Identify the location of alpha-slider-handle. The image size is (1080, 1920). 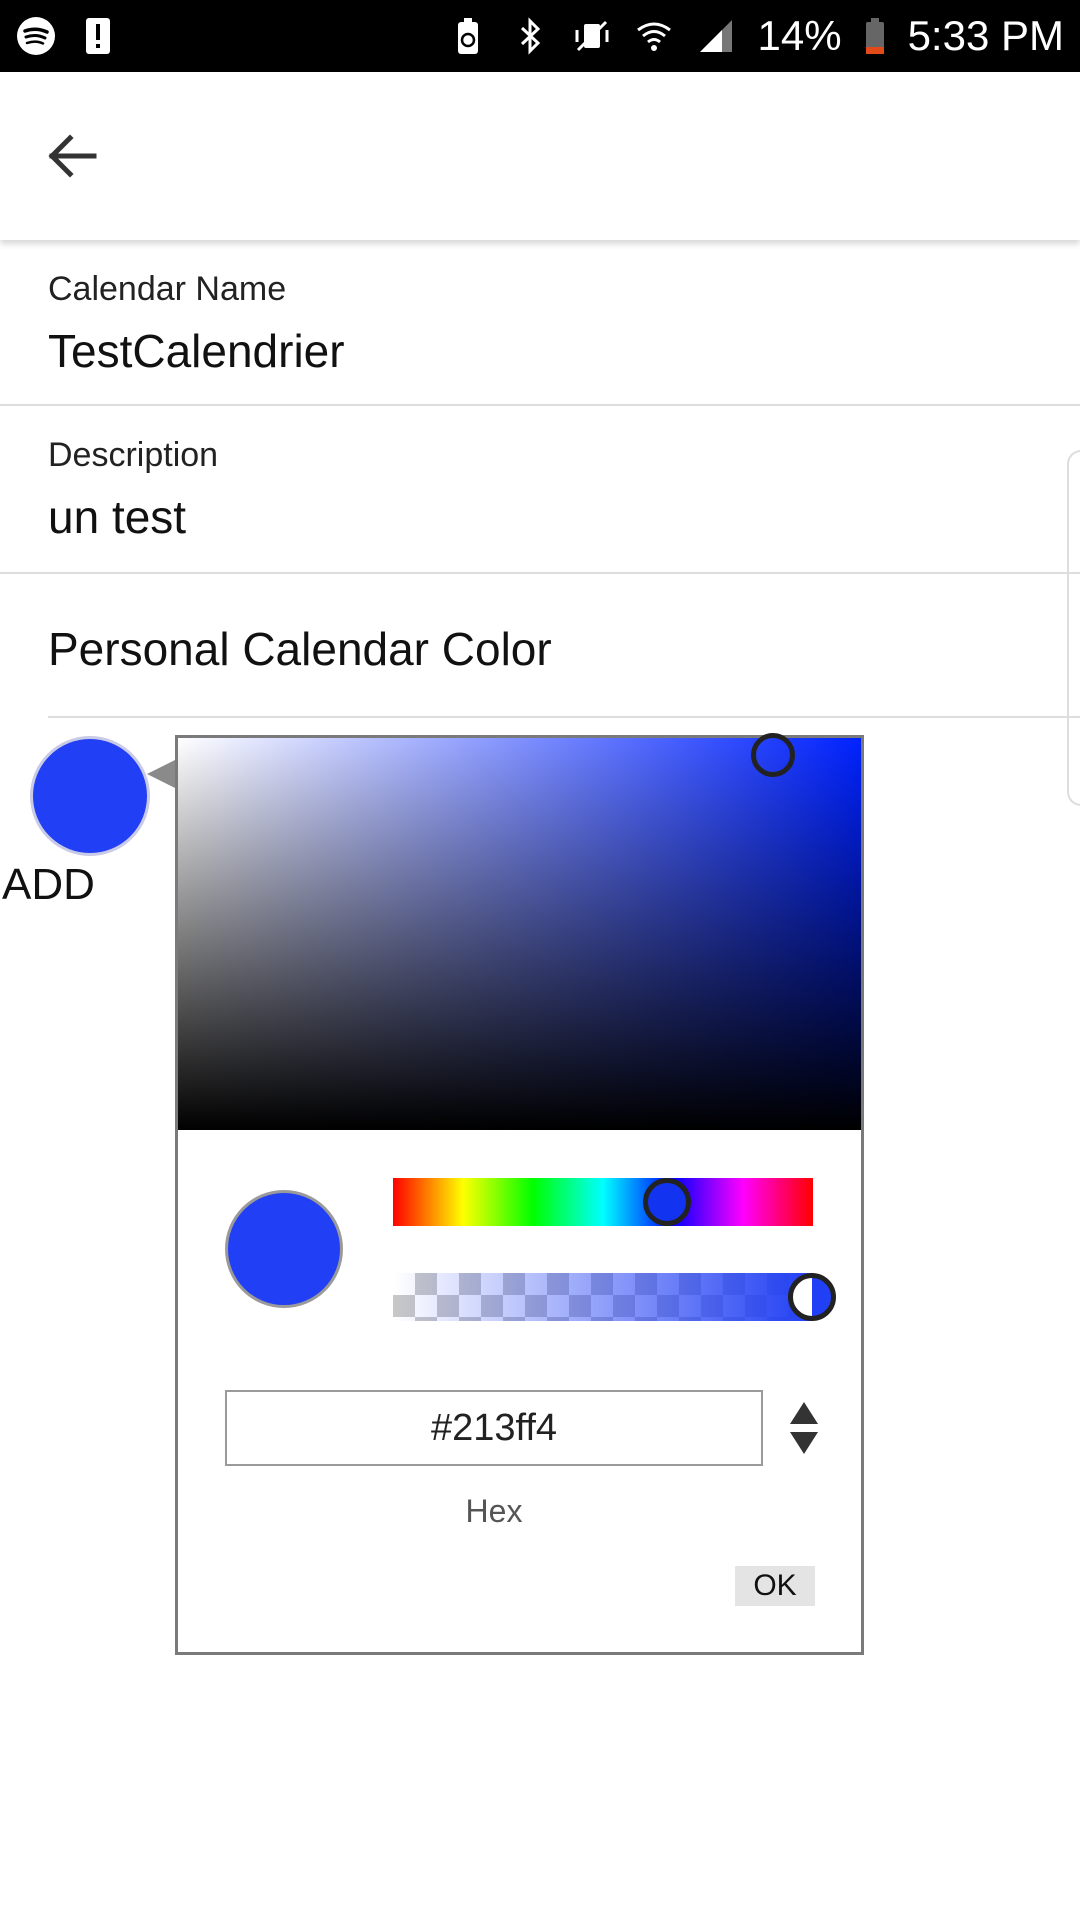
(812, 1297).